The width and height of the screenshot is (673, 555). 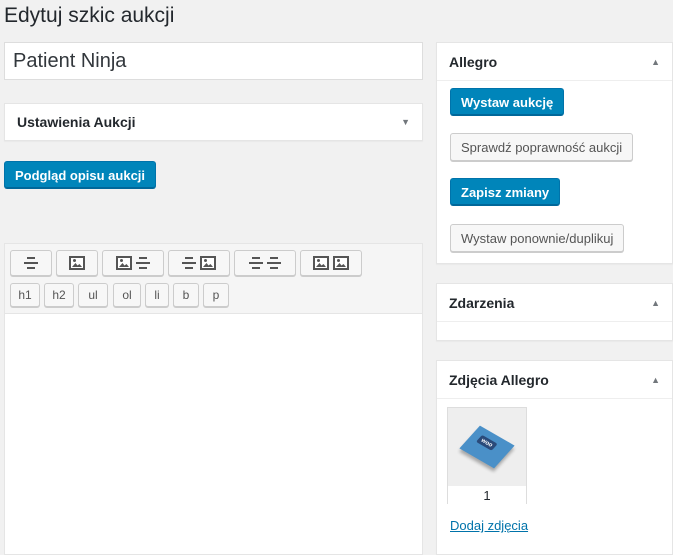 I want to click on editor-toolbar: h1 h2 ul ol li b p, so click(x=213, y=279).